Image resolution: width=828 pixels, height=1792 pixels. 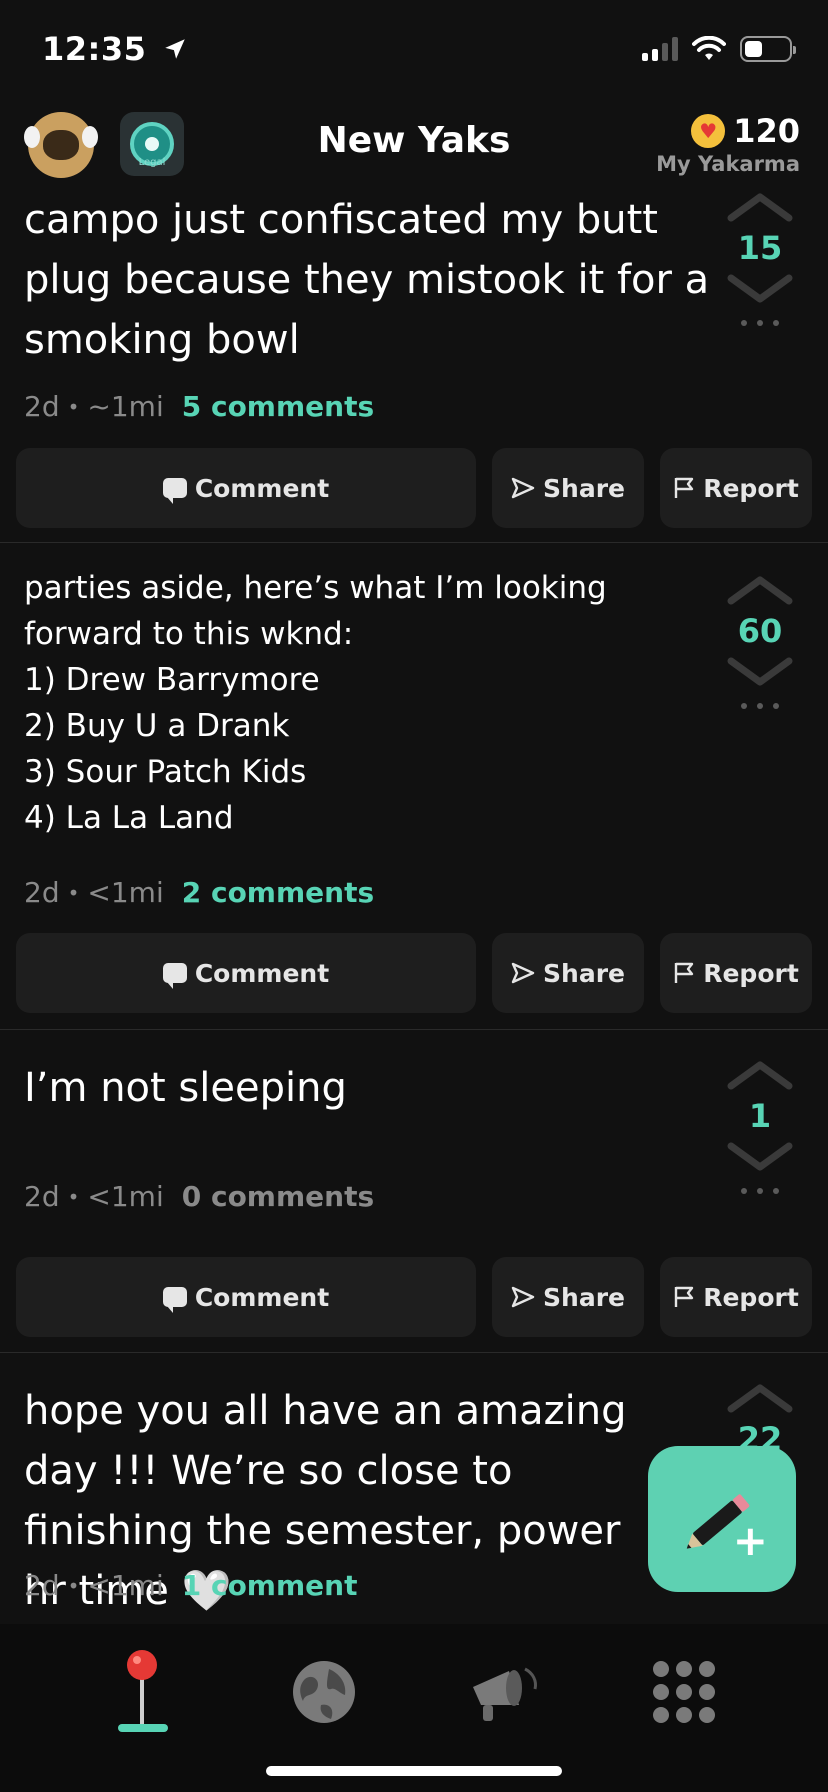 I want to click on nav-explore, so click(x=324, y=1692).